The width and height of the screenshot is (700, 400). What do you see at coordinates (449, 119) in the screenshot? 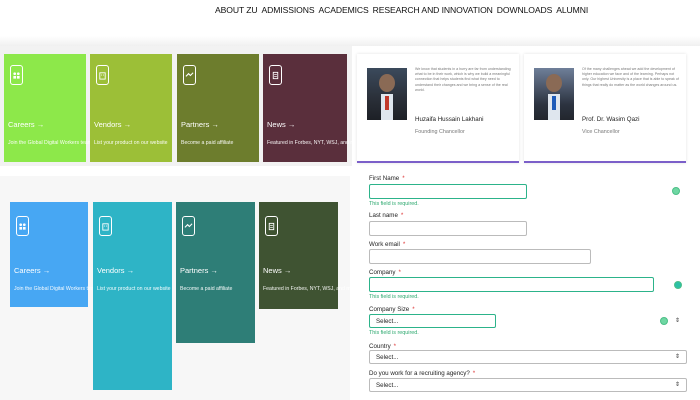
I see `profile-name: Huzaifa Hussain Lakhani` at bounding box center [449, 119].